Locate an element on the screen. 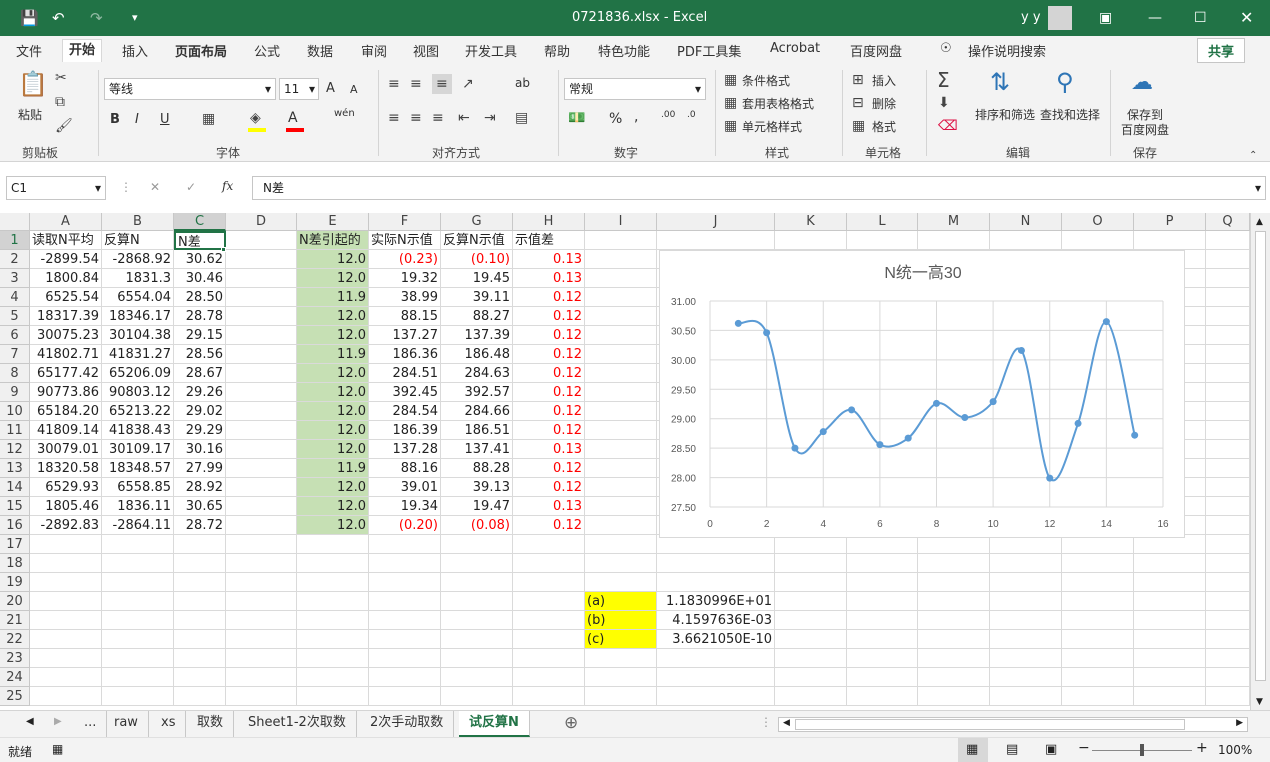 The image size is (1270, 762). cell: 27.99 is located at coordinates (200, 468).